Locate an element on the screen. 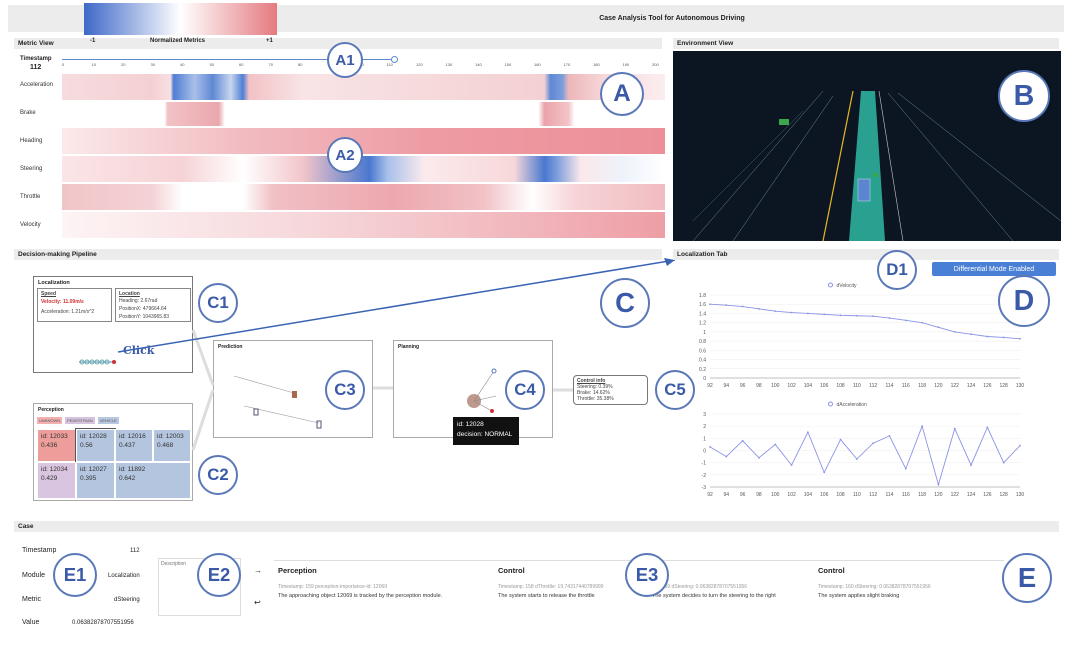  annotation-badge-c3: C3 is located at coordinates (345, 390).